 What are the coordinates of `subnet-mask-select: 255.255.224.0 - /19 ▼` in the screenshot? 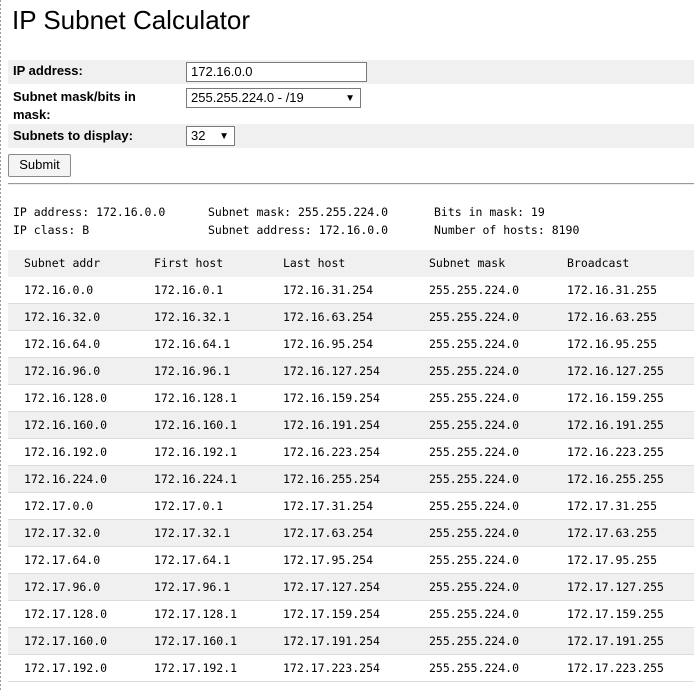 It's located at (273, 98).